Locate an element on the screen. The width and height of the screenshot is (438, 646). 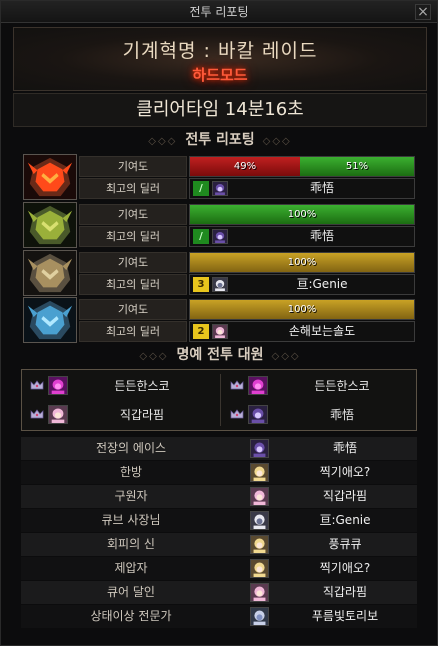
award-title: 상태이상 전문가 is located at coordinates (131, 616).